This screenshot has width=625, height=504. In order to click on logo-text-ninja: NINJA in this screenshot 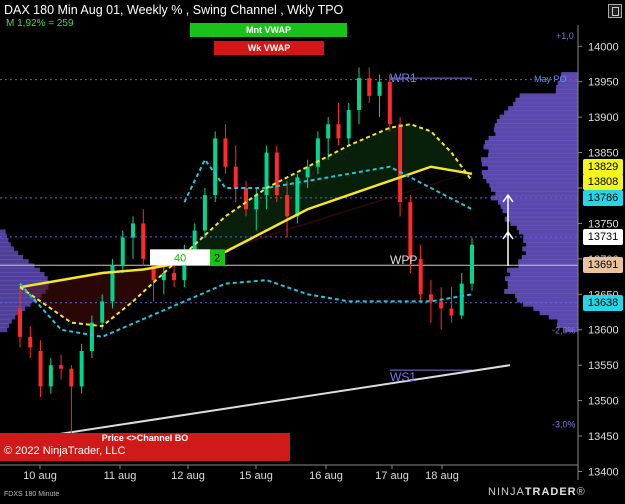, I will do `click(506, 492)`.